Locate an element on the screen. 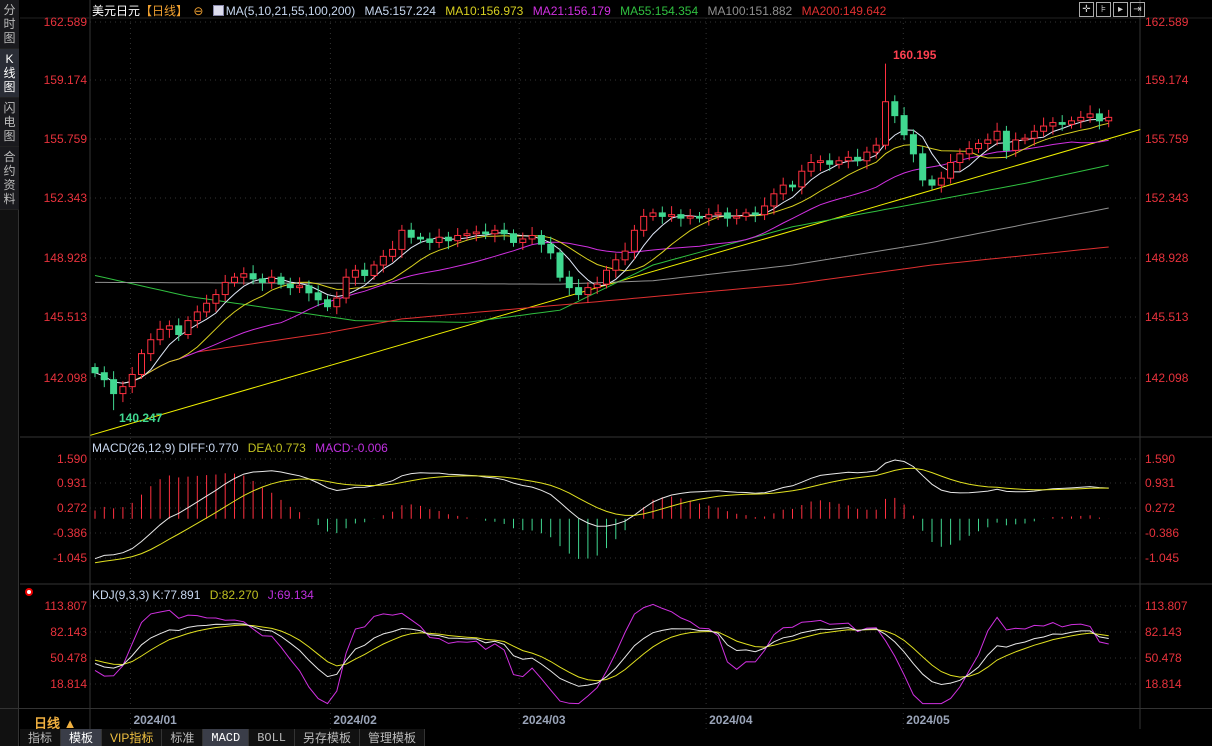 This screenshot has height=746, width=1212. crosshair-icon: ✛ is located at coordinates (1086, 9).